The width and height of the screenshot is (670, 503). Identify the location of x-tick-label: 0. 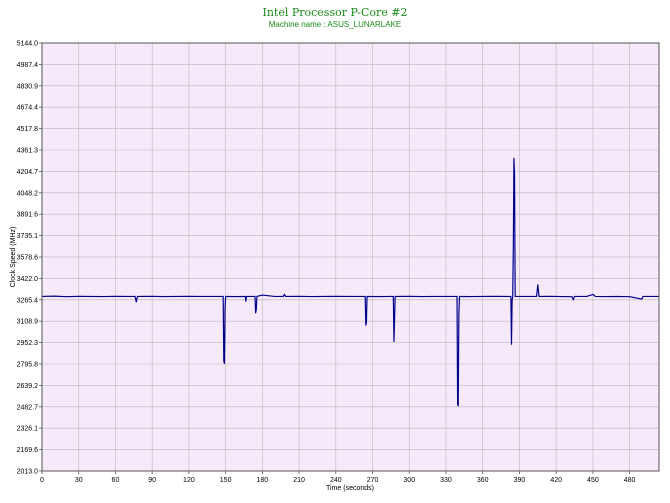
(42, 480).